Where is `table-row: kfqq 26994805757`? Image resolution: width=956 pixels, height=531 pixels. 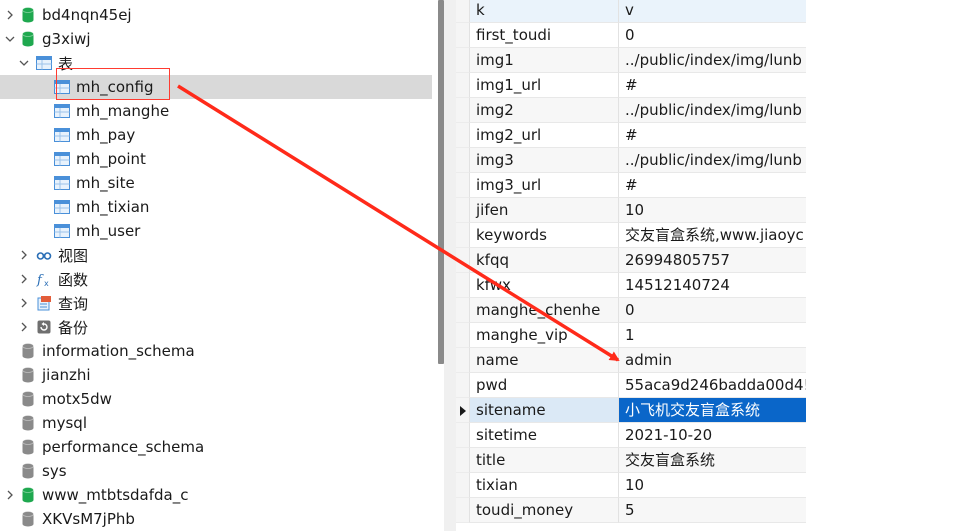
table-row: kfqq 26994805757 is located at coordinates (631, 260).